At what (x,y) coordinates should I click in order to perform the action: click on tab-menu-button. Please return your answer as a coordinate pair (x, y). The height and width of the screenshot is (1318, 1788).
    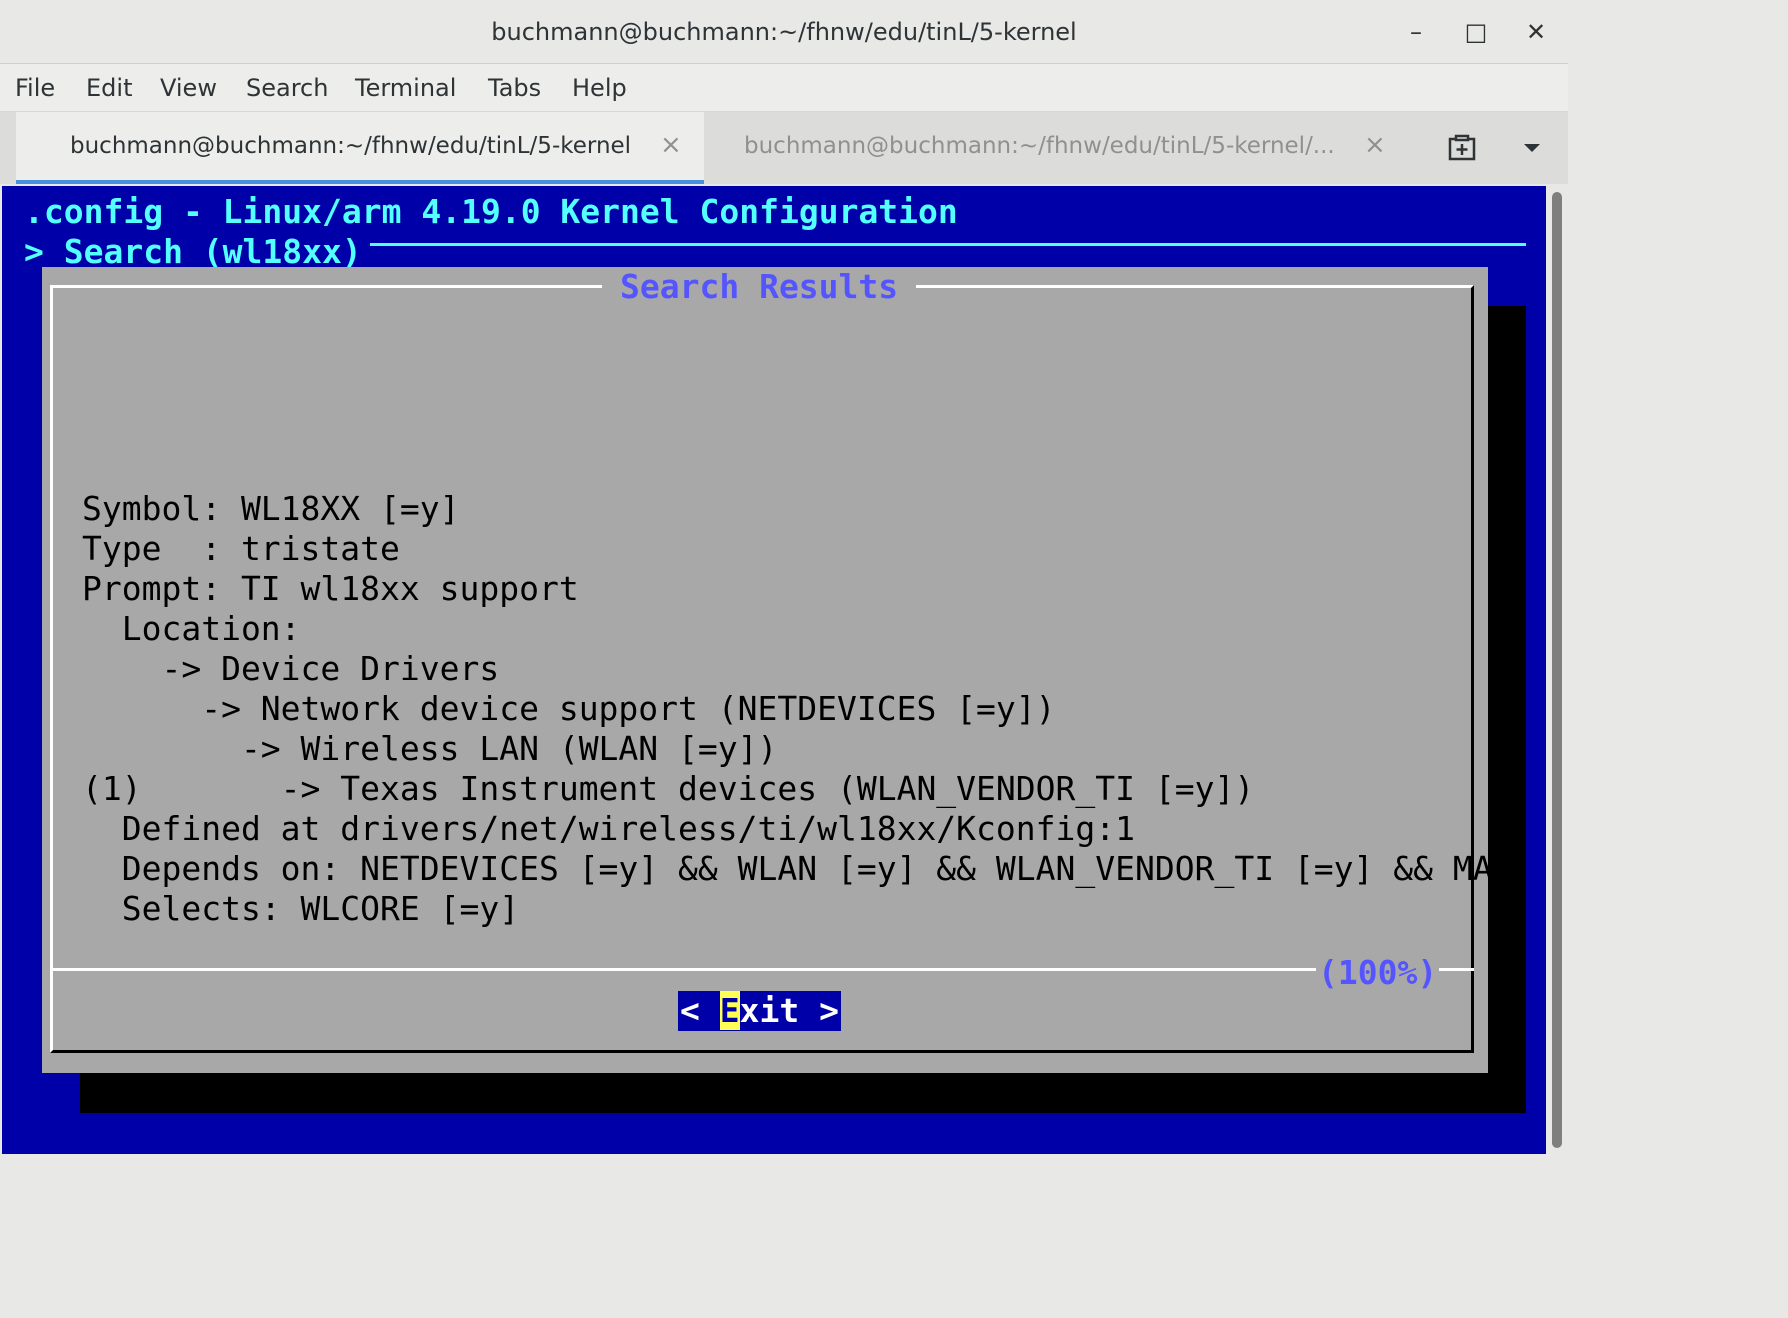
    Looking at the image, I should click on (1532, 148).